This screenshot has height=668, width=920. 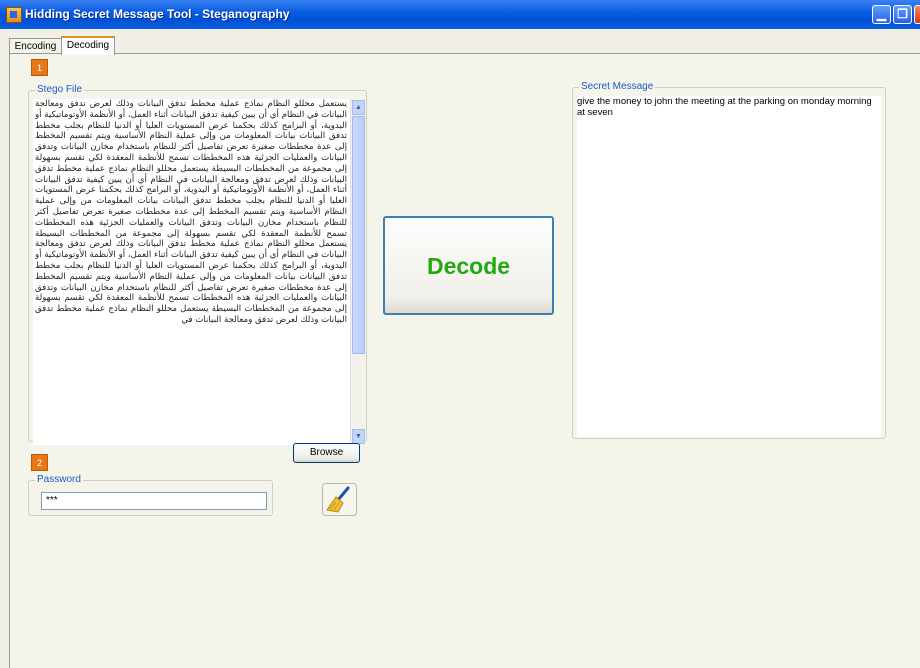 I want to click on secret-message-legend: Secret Message, so click(x=617, y=86).